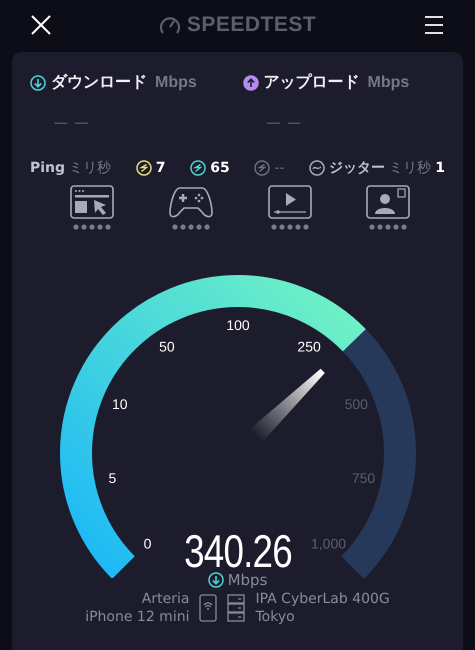 This screenshot has width=475, height=650. I want to click on scale-label: 500, so click(356, 404).